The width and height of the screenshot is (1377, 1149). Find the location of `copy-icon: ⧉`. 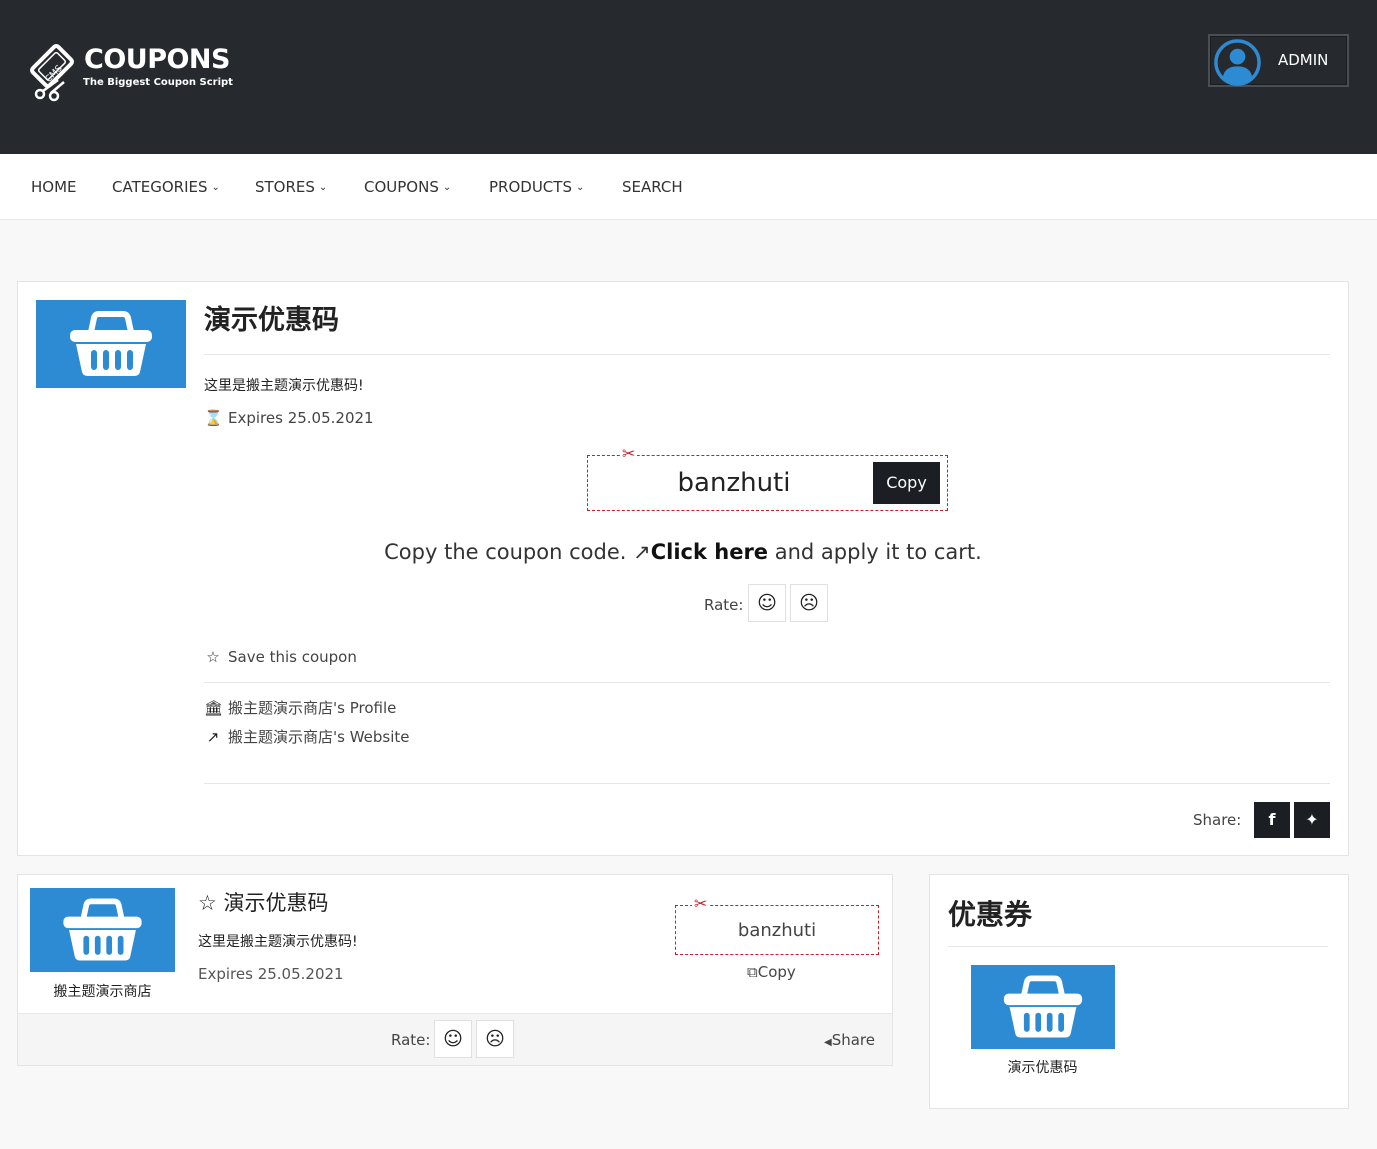

copy-icon: ⧉ is located at coordinates (752, 972).